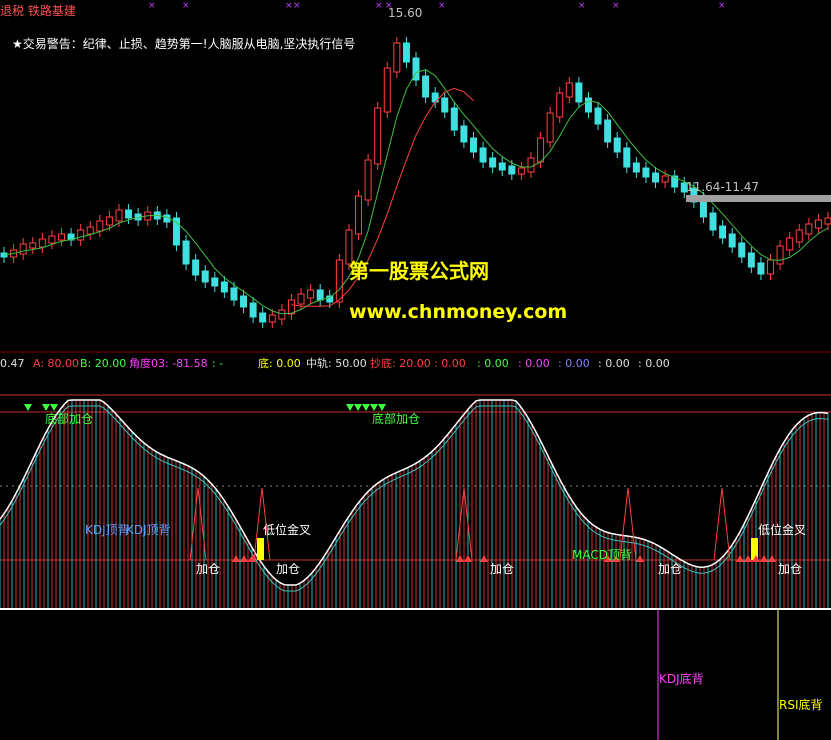 The height and width of the screenshot is (740, 831). Describe the element at coordinates (396, 419) in the screenshot. I see `signal-bottom-add: 底部加仓` at that location.